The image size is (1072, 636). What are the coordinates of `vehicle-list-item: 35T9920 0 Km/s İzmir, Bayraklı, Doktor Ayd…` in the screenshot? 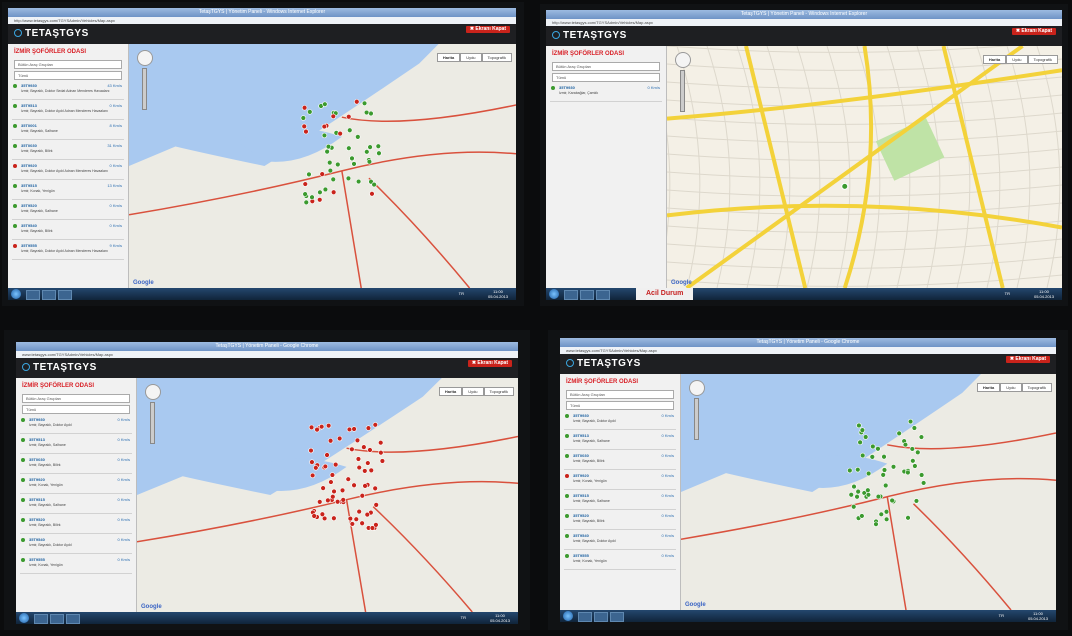 It's located at (68, 171).